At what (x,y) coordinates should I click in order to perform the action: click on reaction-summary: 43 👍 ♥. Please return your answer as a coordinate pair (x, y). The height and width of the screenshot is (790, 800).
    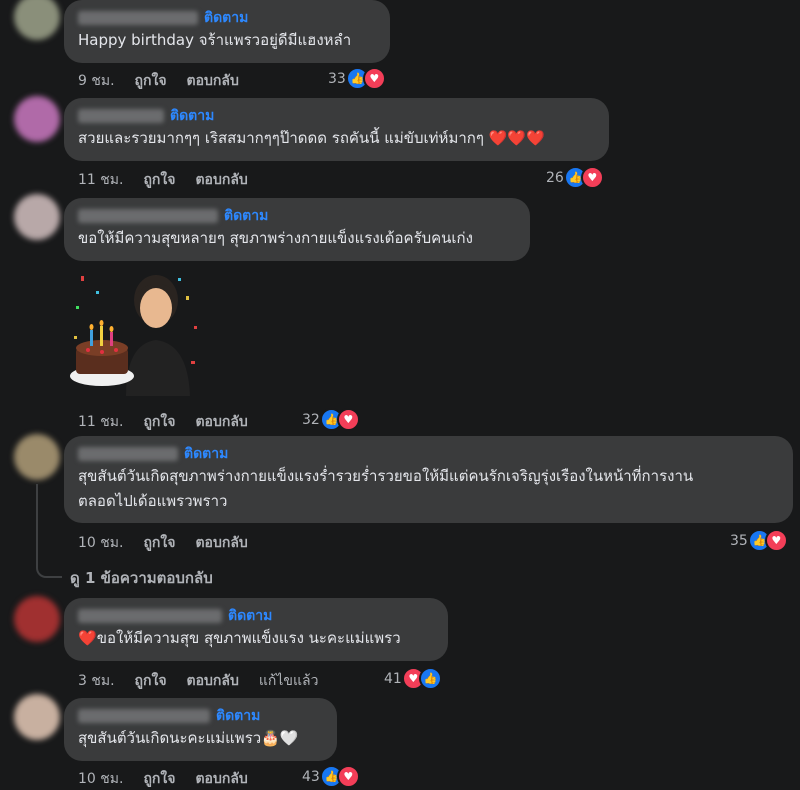
    Looking at the image, I should click on (331, 776).